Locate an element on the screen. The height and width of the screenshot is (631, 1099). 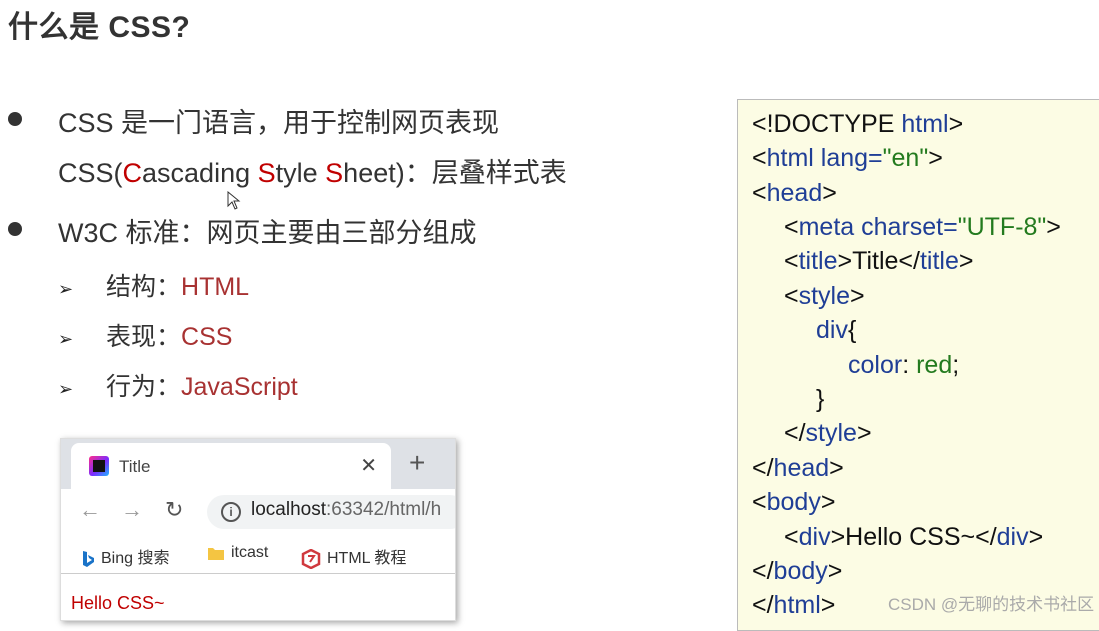
page-title: 什么是 CSS? is located at coordinates (99, 27).